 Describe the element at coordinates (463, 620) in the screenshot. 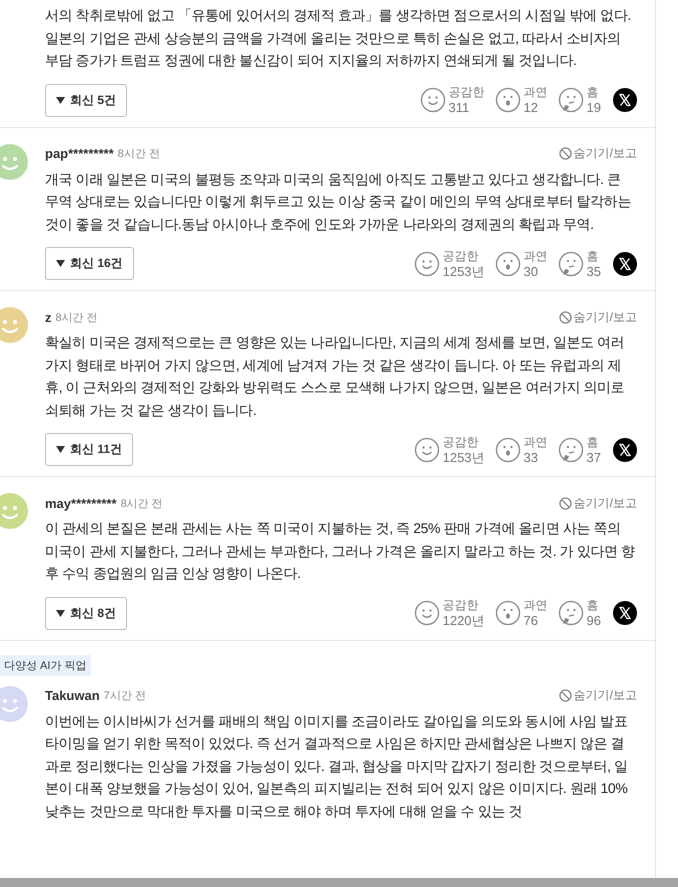

I see `reaction-count: 1220년` at that location.